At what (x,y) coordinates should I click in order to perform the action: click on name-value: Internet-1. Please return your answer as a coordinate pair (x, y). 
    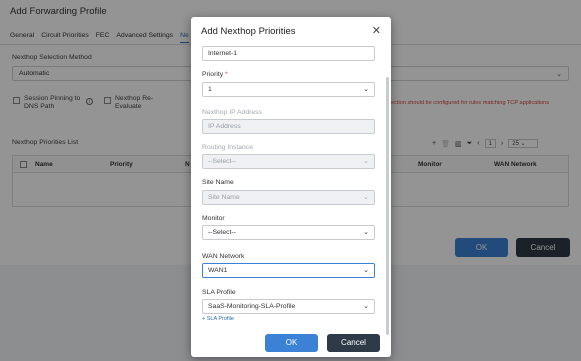
    Looking at the image, I should click on (223, 53).